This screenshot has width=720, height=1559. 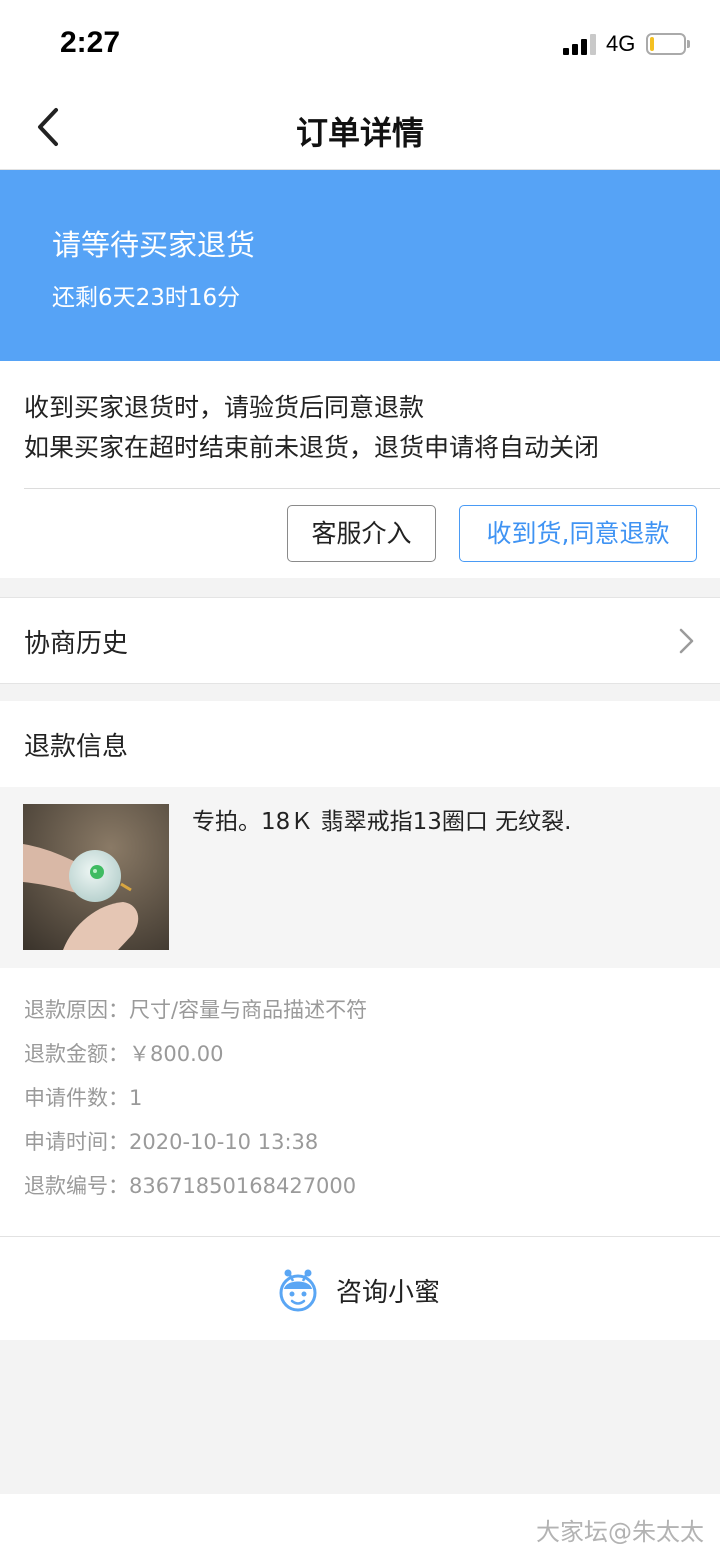 I want to click on detail-label: 申请时间：, so click(x=76, y=1142).